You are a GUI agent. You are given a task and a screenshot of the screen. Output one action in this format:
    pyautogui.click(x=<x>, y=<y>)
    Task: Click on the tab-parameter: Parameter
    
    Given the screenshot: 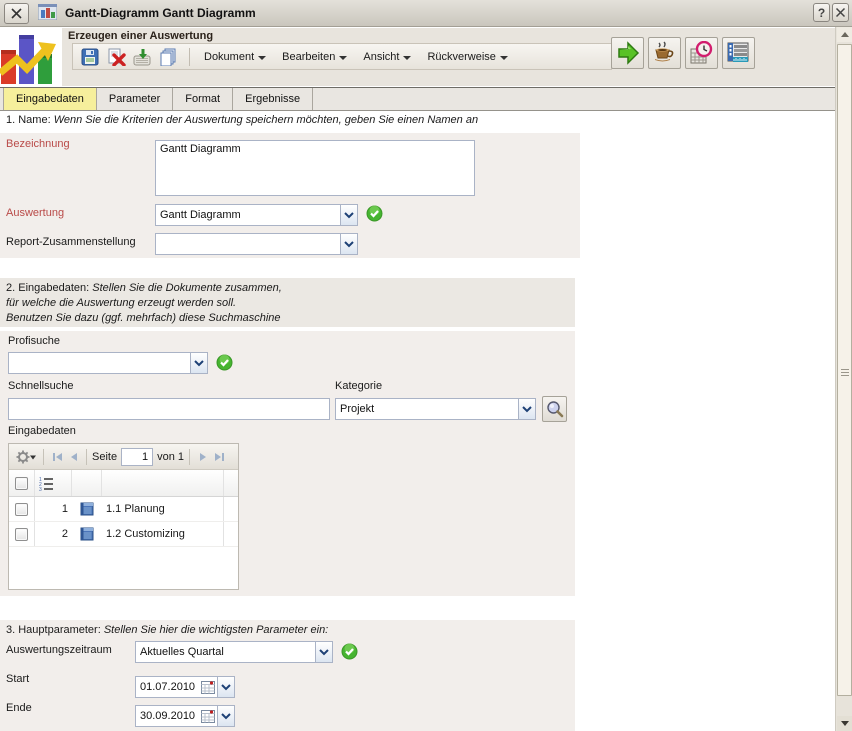 What is the action you would take?
    pyautogui.click(x=135, y=99)
    